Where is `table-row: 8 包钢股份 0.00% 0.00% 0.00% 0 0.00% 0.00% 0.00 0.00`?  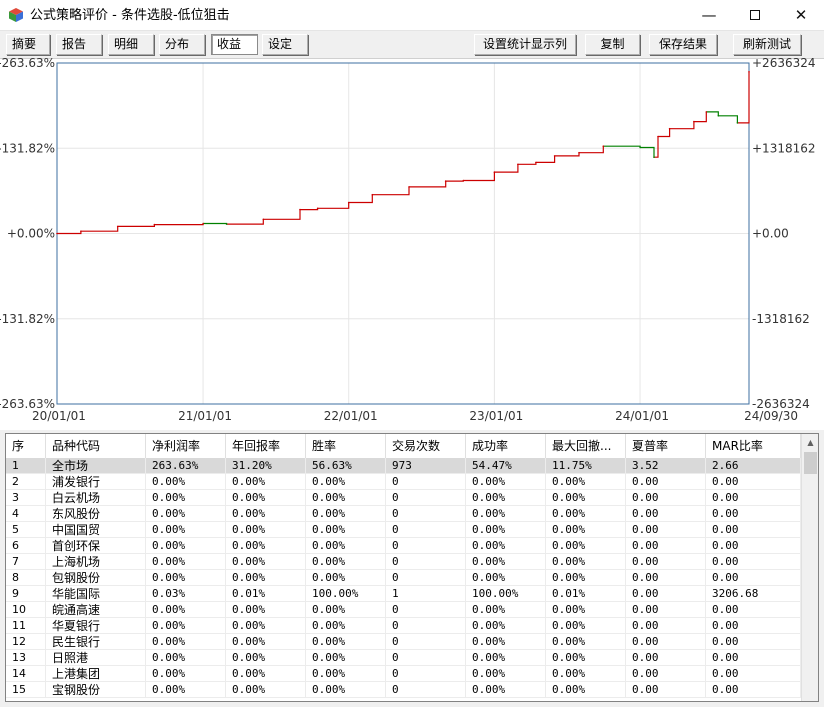 table-row: 8 包钢股份 0.00% 0.00% 0.00% 0 0.00% 0.00% 0.00 0.00 is located at coordinates (403, 578).